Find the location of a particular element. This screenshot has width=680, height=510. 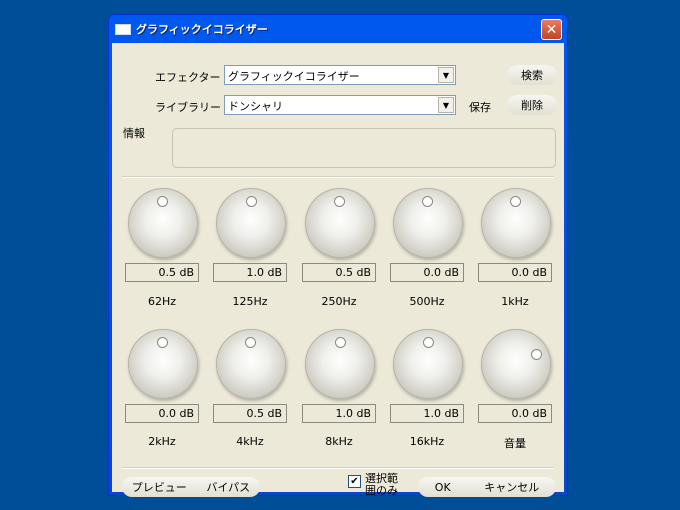

close-icon: ✕ is located at coordinates (551, 29).